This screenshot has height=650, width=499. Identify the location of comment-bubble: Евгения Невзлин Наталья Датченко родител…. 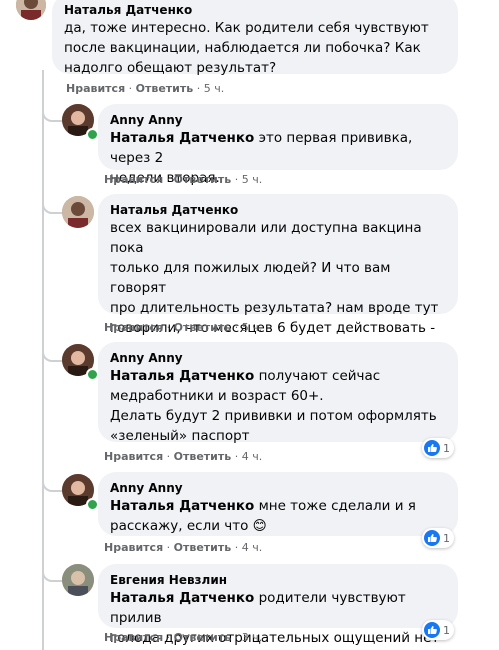
(278, 605).